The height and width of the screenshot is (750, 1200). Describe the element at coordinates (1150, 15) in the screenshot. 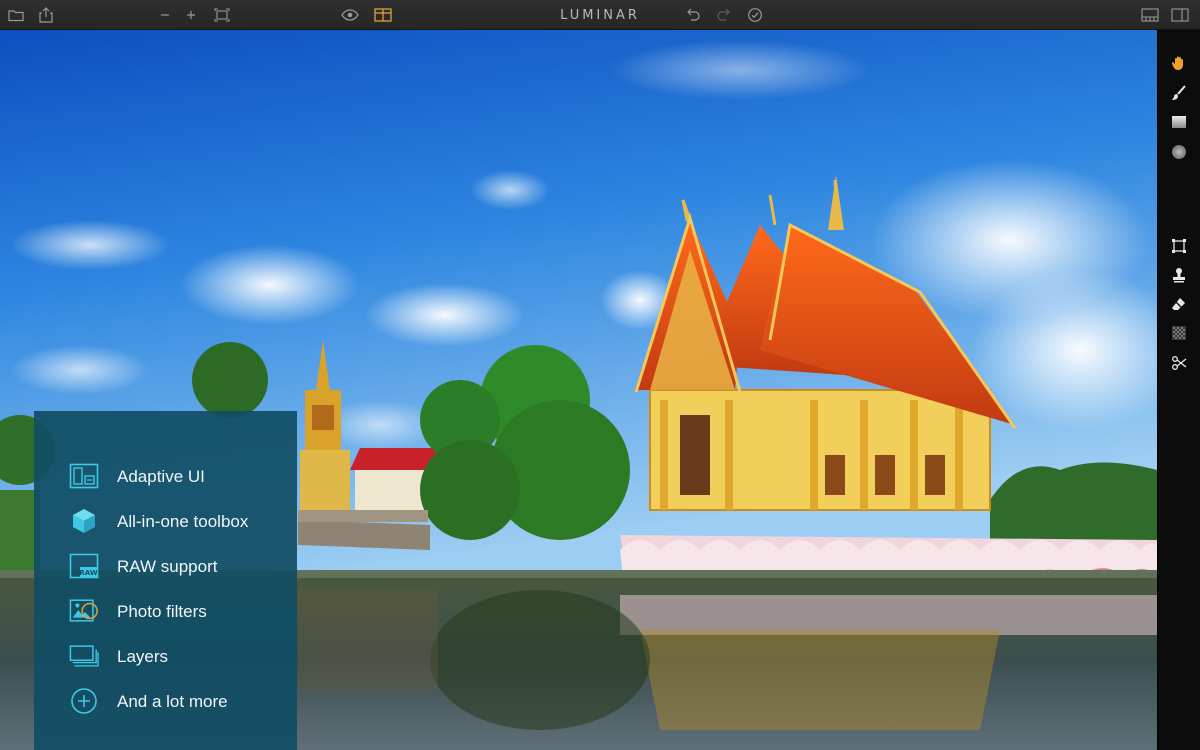

I see `layout-filmstrip-icon` at that location.